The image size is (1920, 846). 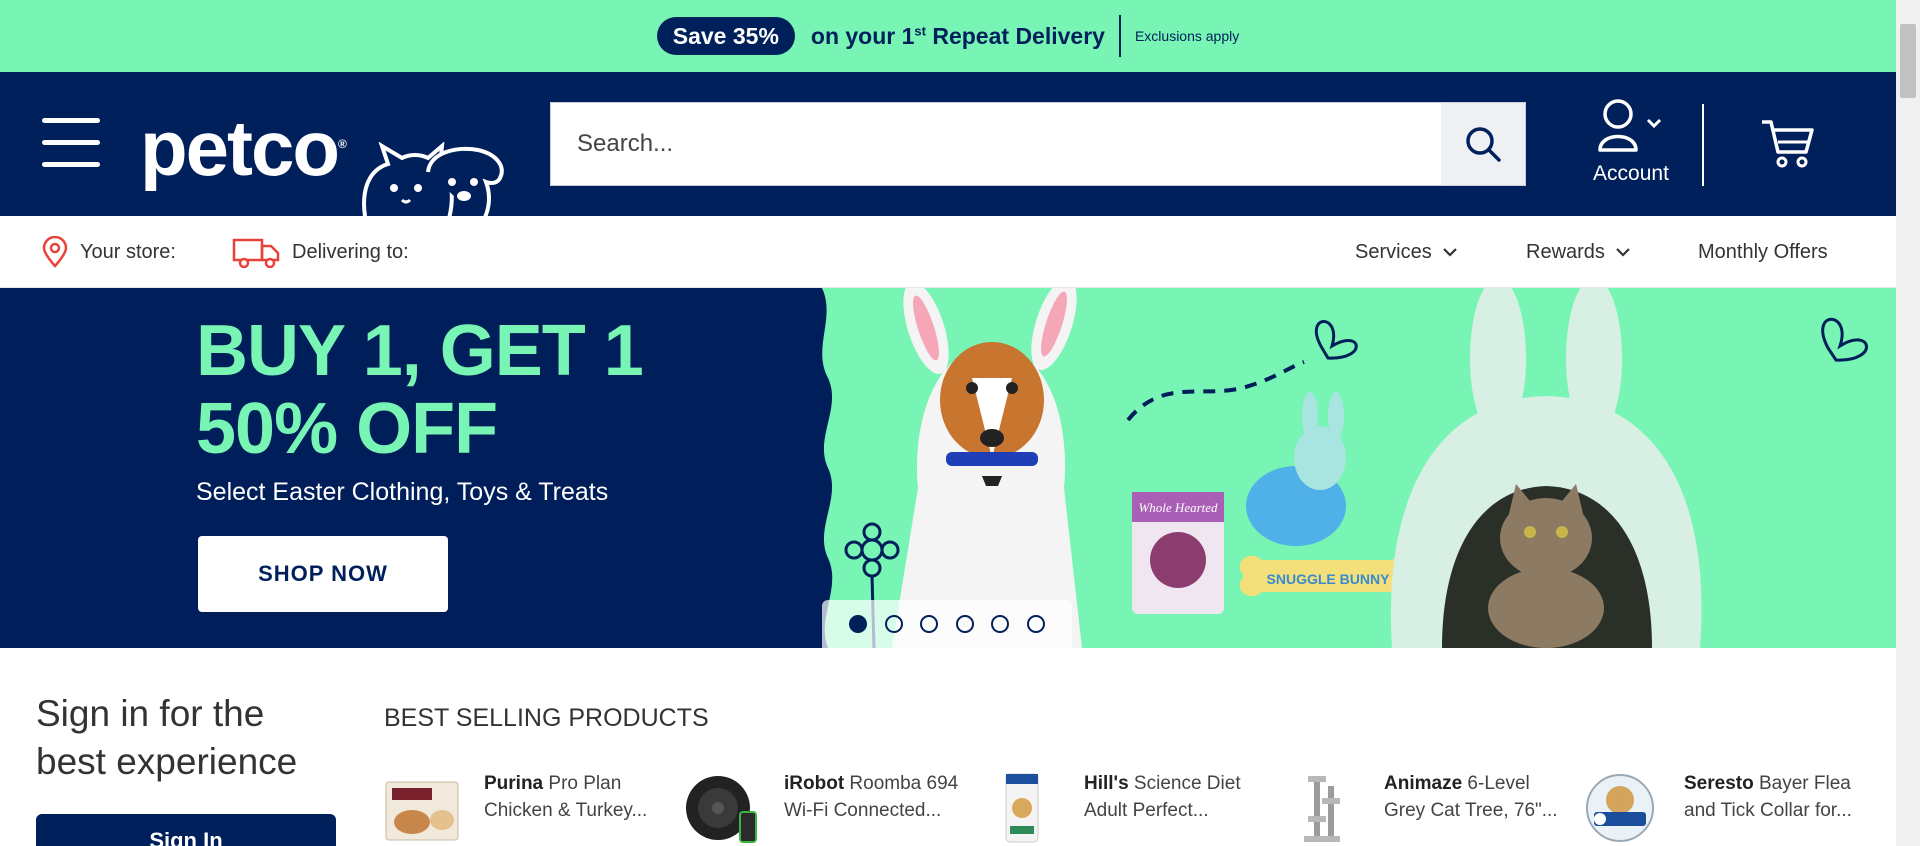 I want to click on search-button, so click(x=1483, y=144).